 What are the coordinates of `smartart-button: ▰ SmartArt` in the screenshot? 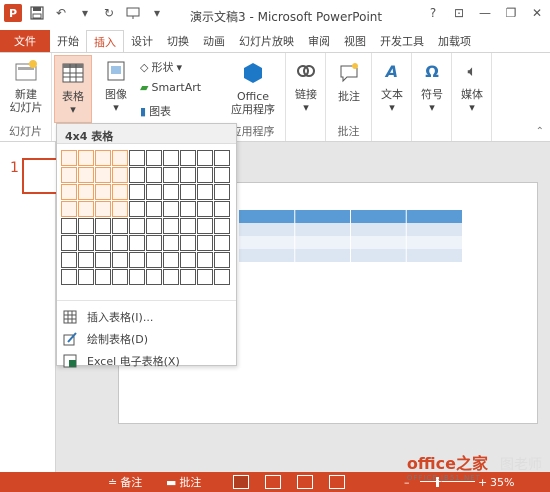 It's located at (170, 87).